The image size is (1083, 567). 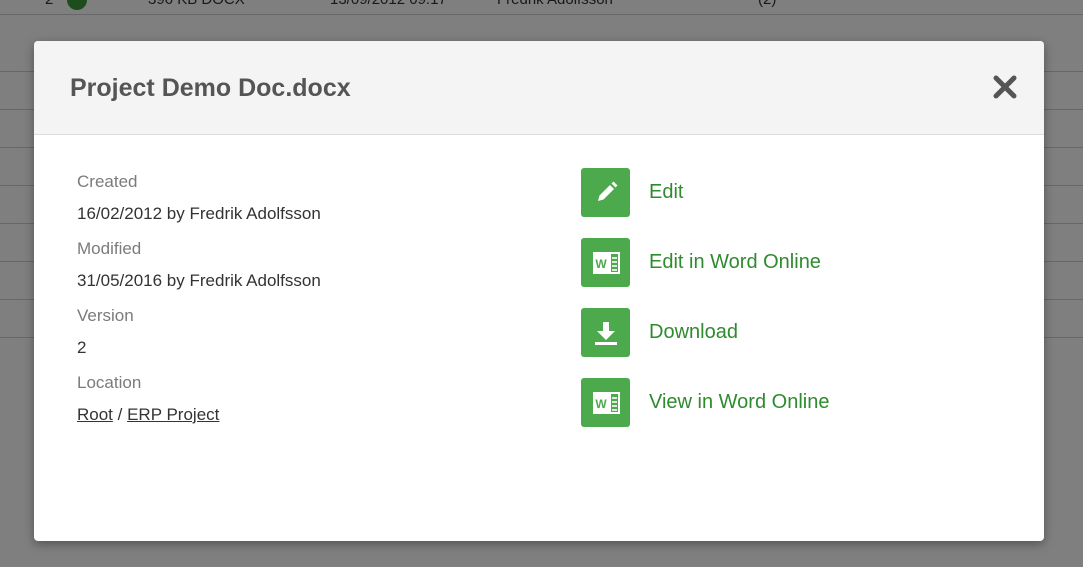 I want to click on close-icon, so click(x=1005, y=87).